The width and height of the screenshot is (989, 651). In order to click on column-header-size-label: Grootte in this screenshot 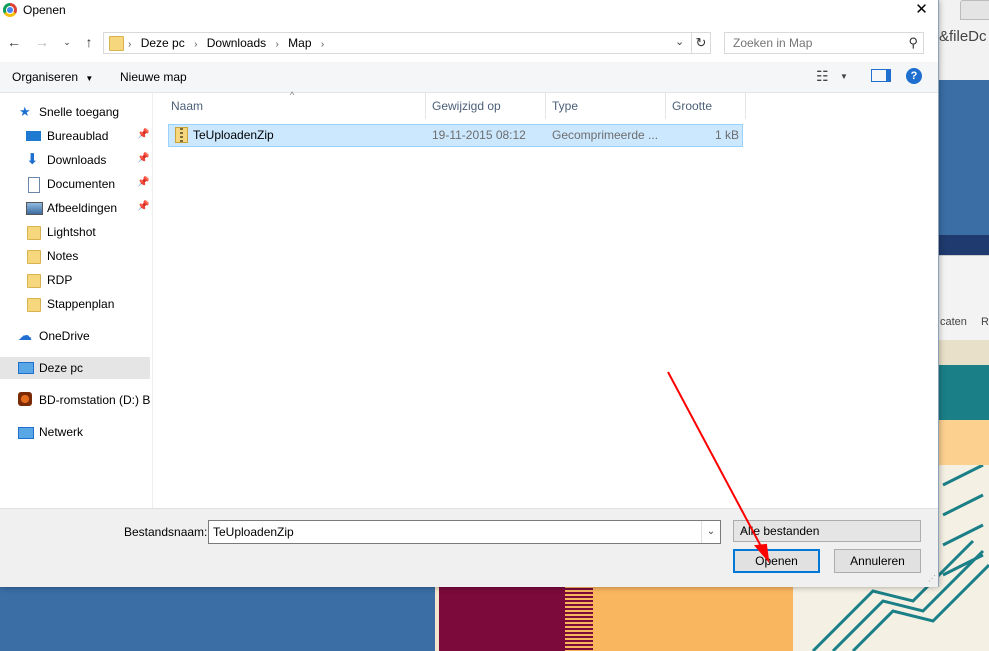, I will do `click(692, 106)`.